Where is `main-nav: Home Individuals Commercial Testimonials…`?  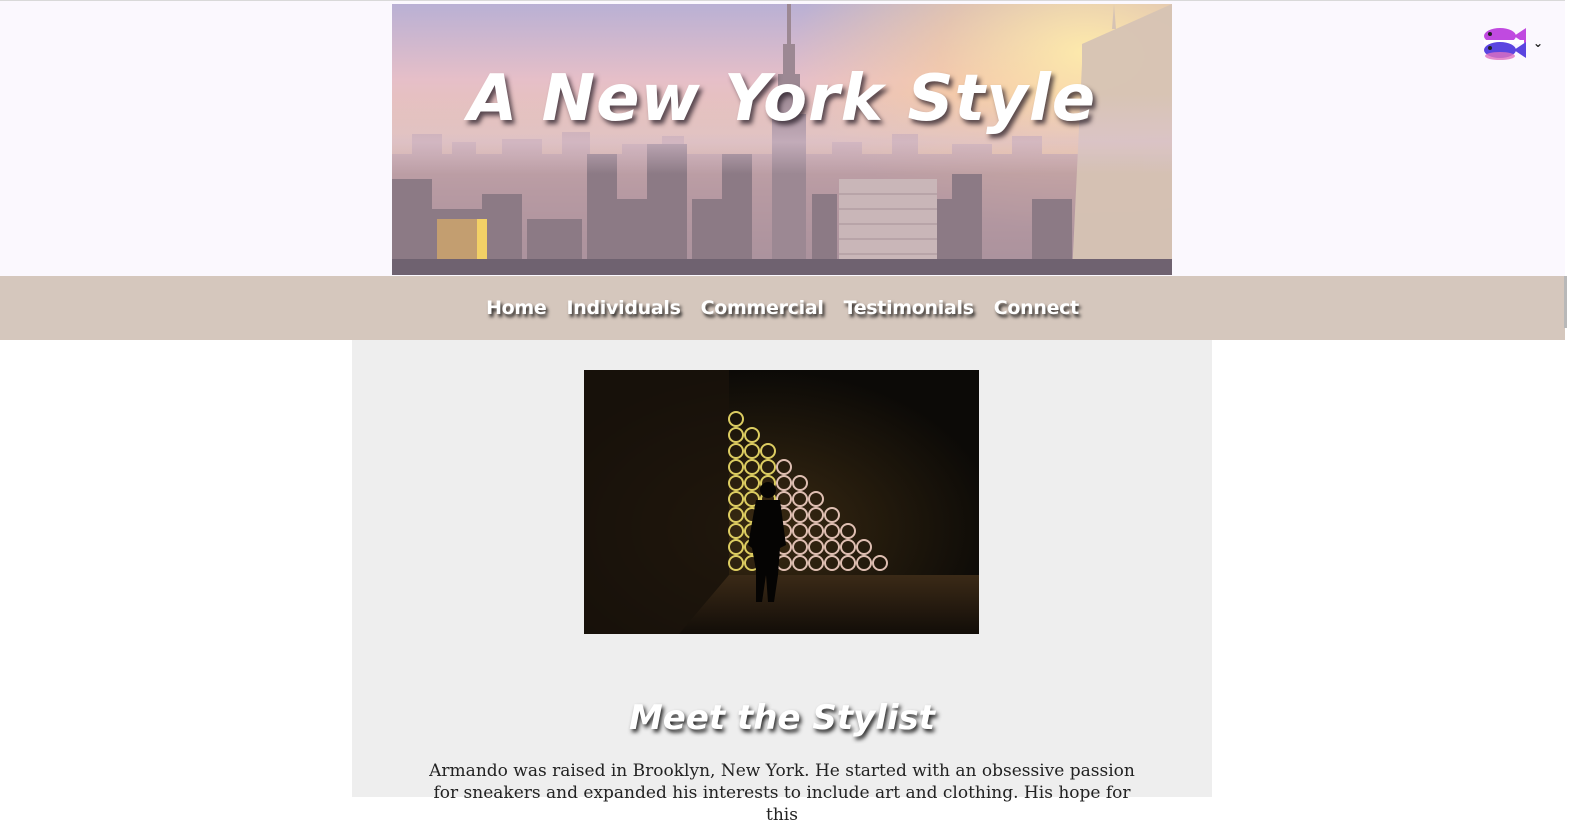 main-nav: Home Individuals Commercial Testimonials… is located at coordinates (782, 308).